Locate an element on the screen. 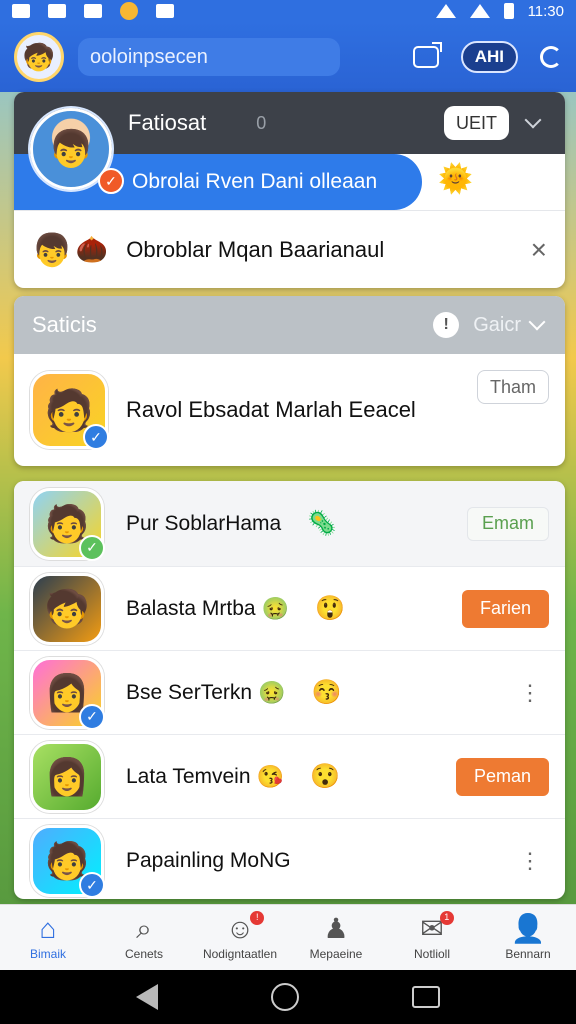  contact-action-button: Peman is located at coordinates (502, 776).